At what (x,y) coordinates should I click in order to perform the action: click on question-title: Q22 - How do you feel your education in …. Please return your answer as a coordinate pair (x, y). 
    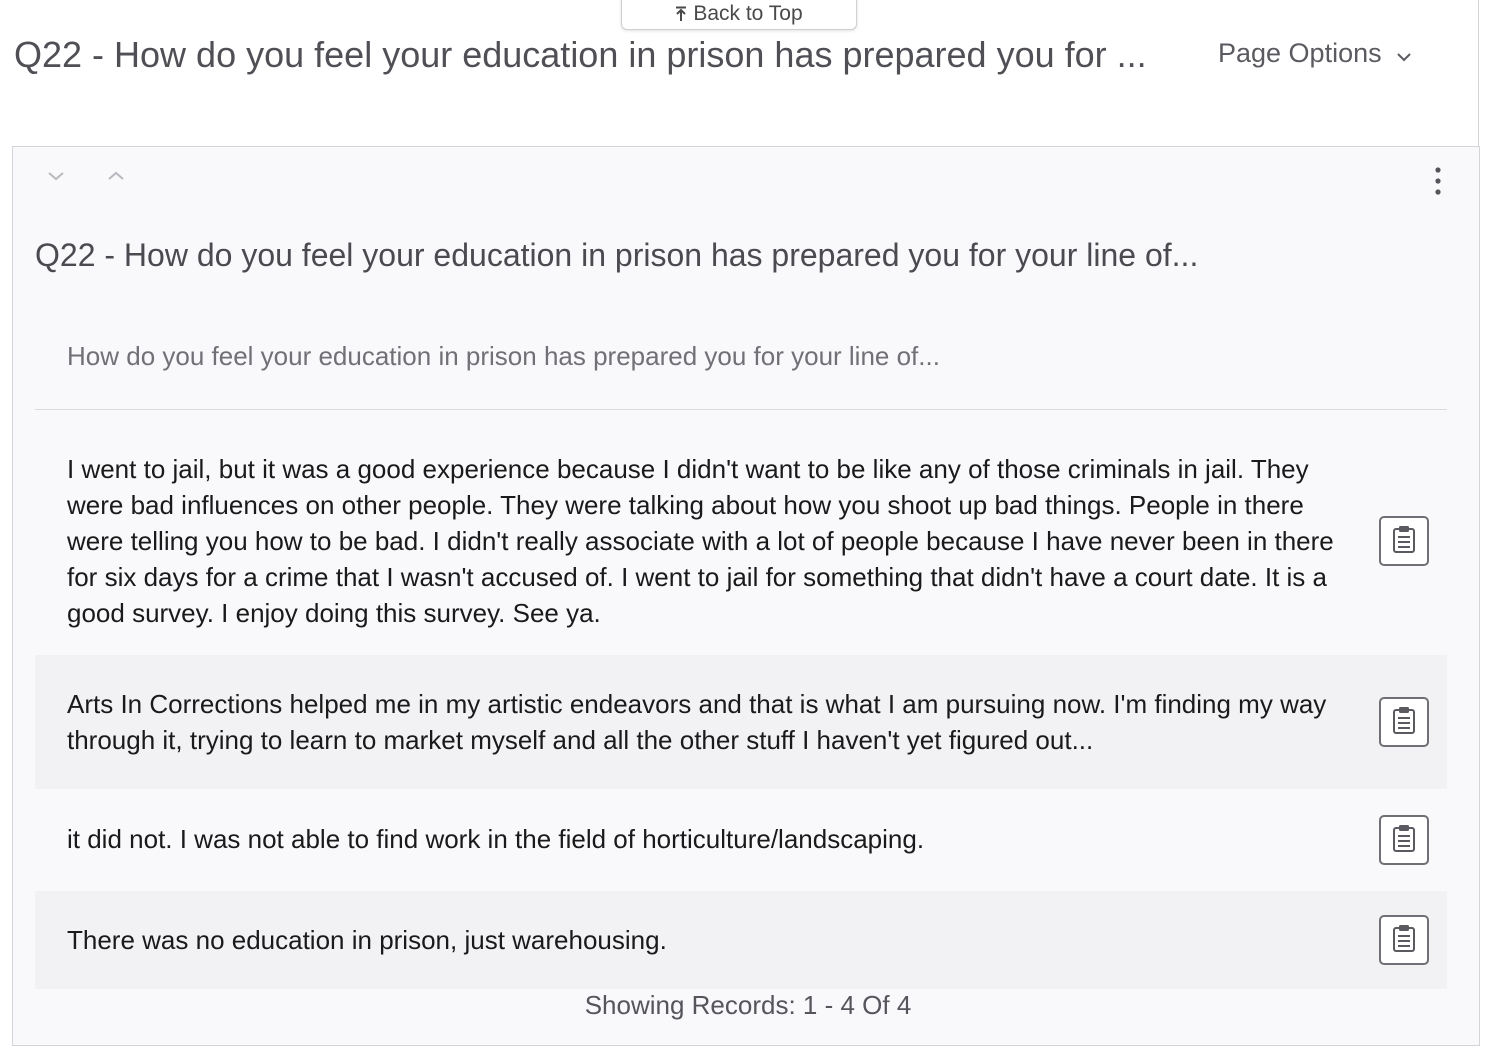
    Looking at the image, I should click on (617, 255).